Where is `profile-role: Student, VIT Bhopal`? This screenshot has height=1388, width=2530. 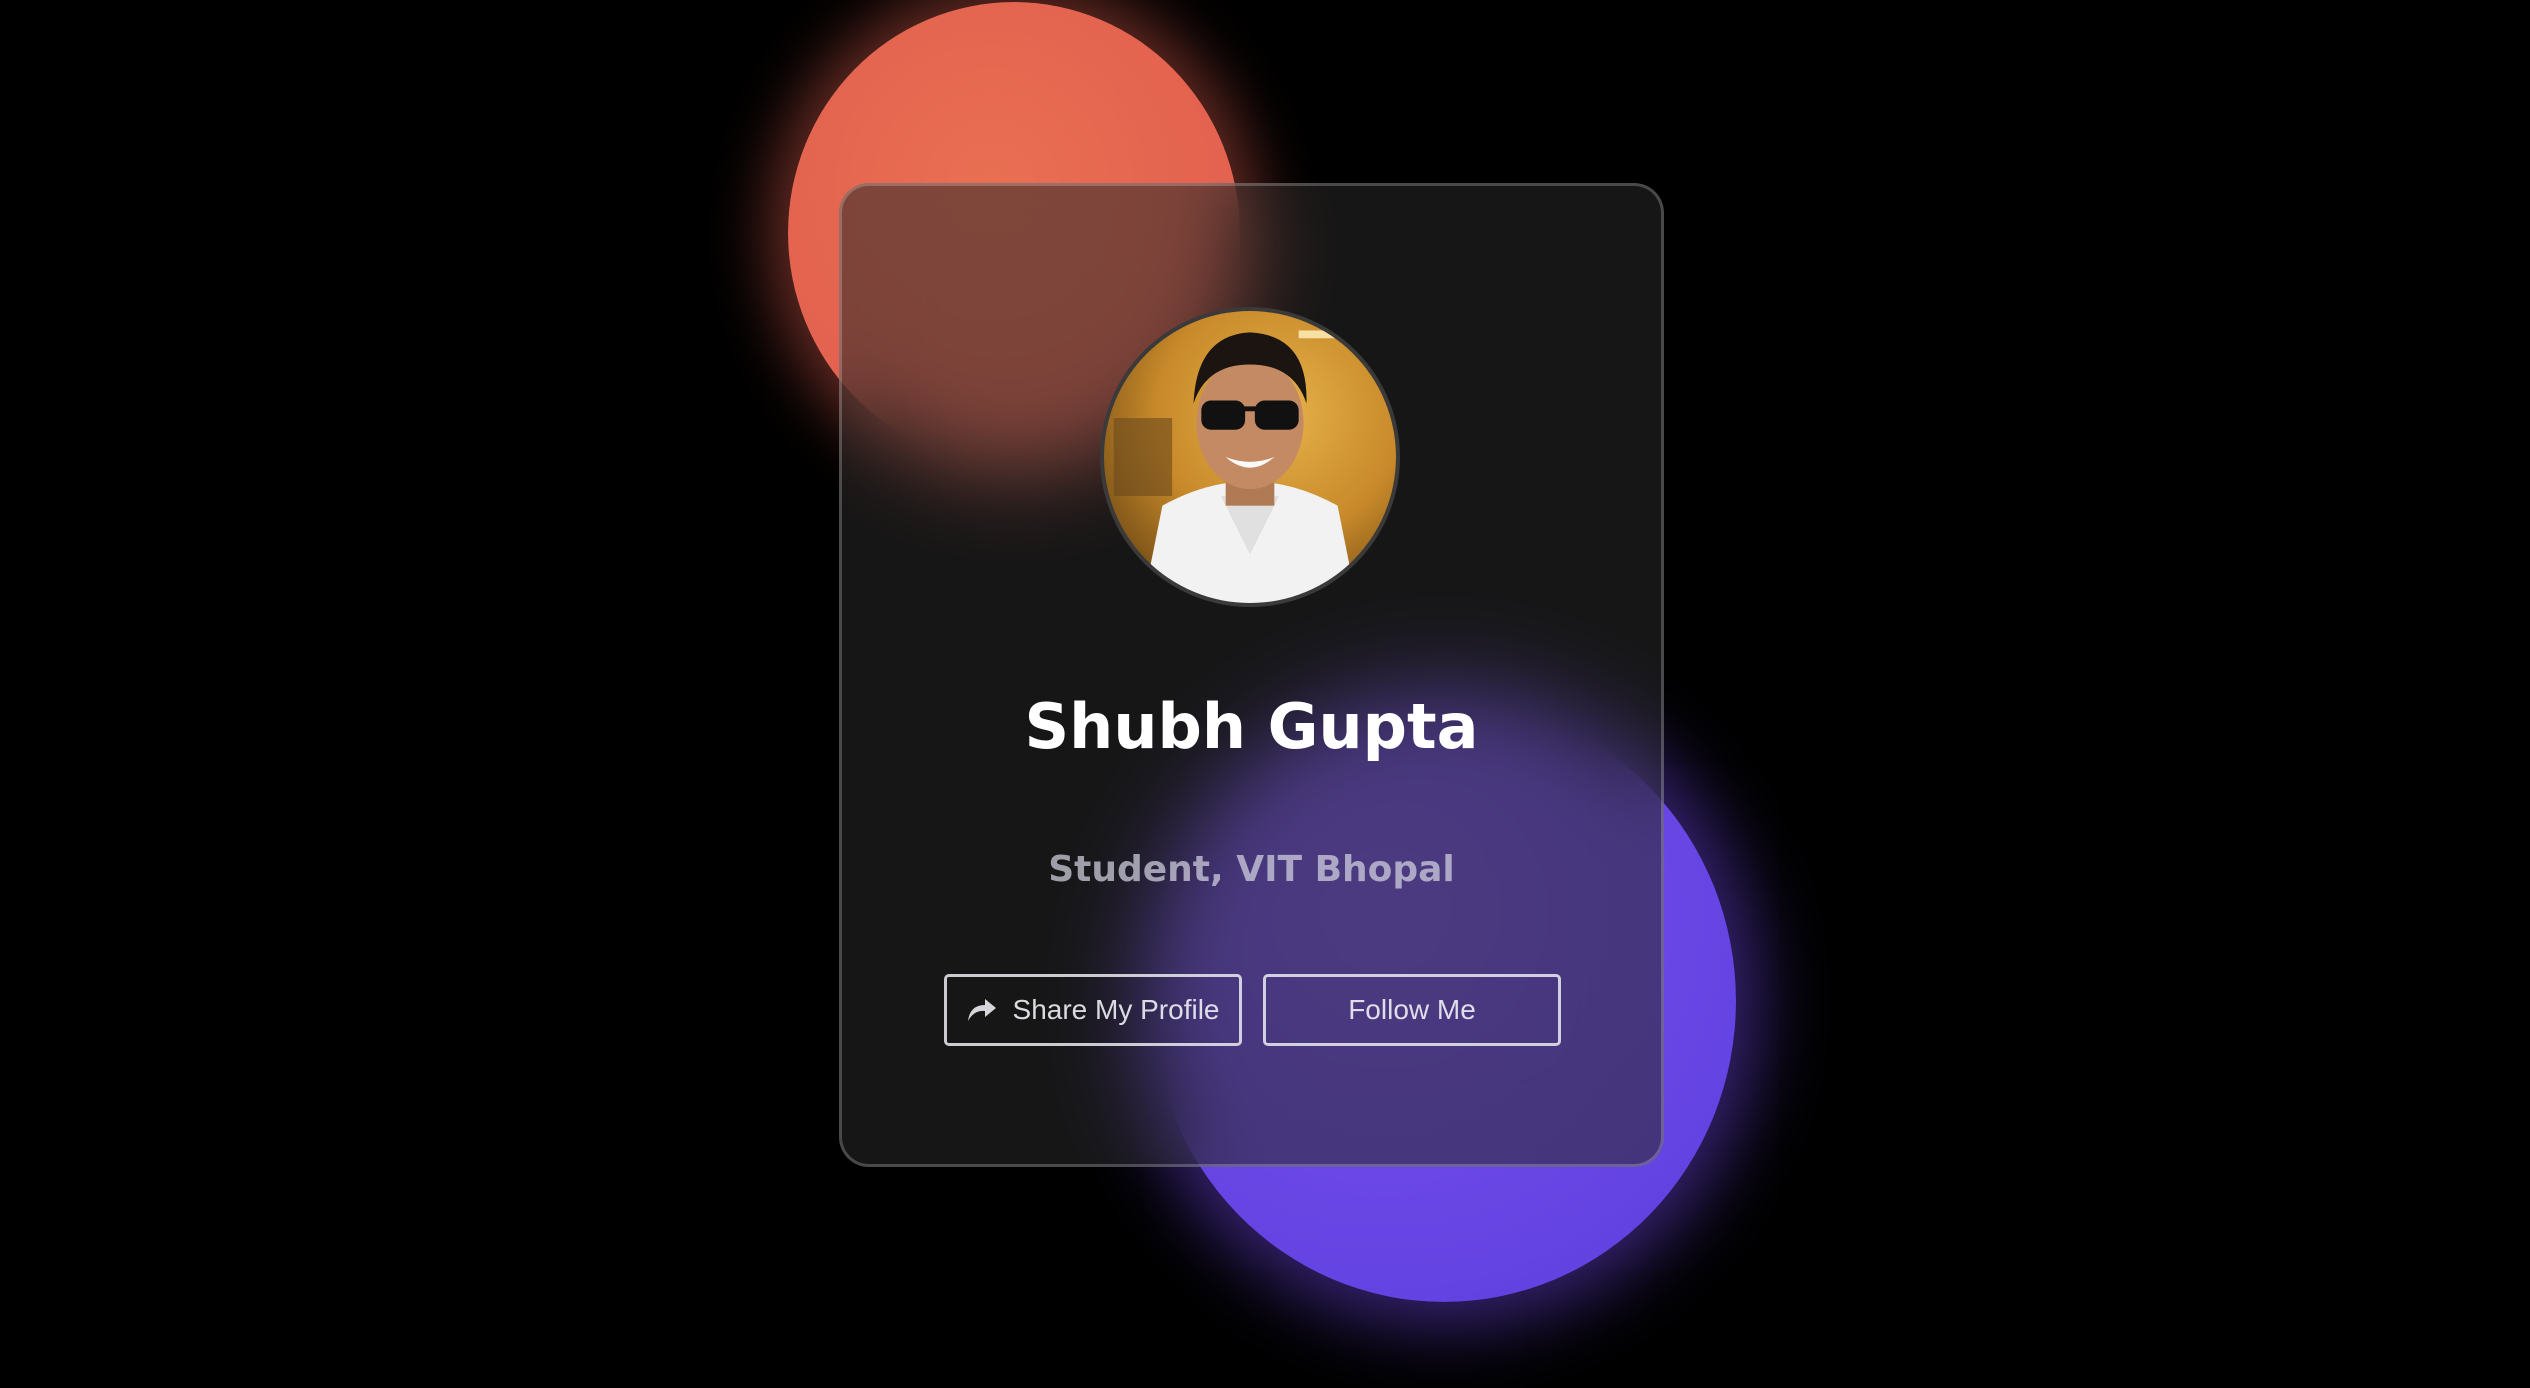
profile-role: Student, VIT Bhopal is located at coordinates (1251, 869).